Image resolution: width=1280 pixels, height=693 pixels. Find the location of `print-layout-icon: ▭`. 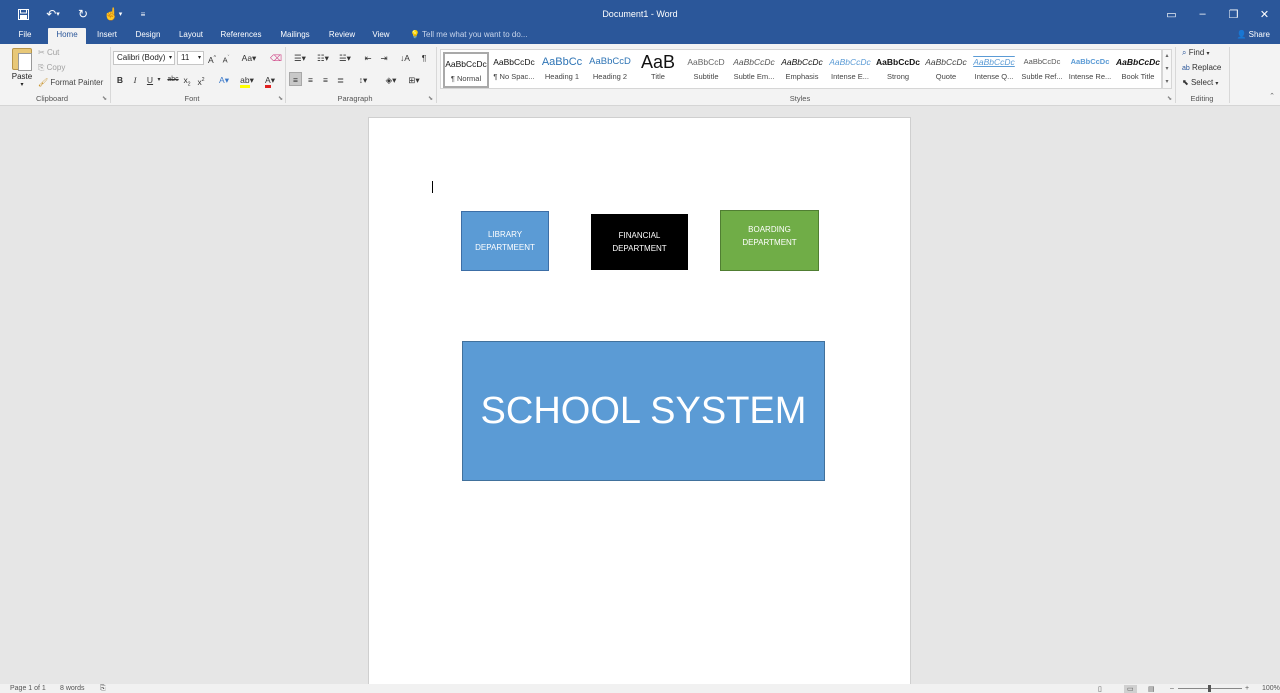

print-layout-icon: ▭ is located at coordinates (1130, 689).